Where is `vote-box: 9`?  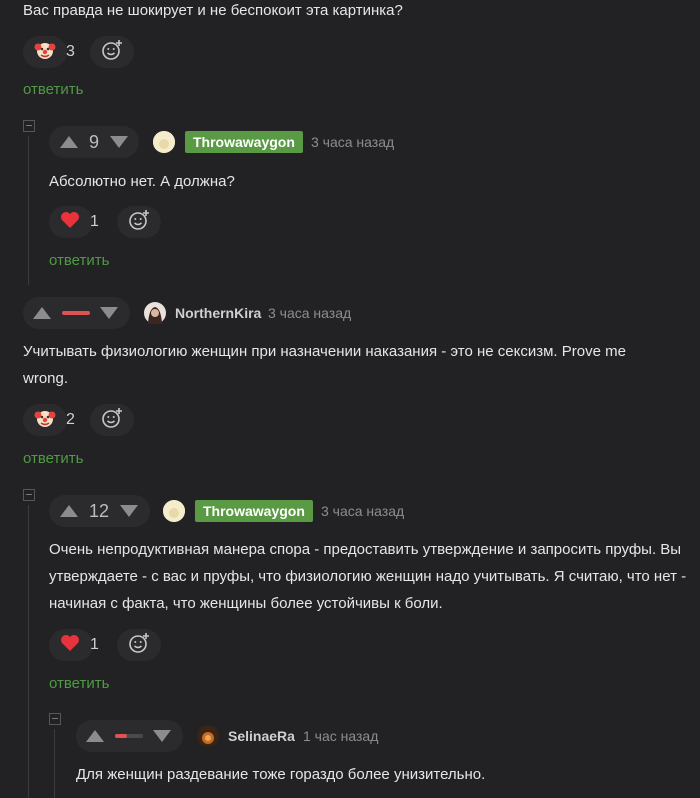
vote-box: 9 is located at coordinates (94, 142).